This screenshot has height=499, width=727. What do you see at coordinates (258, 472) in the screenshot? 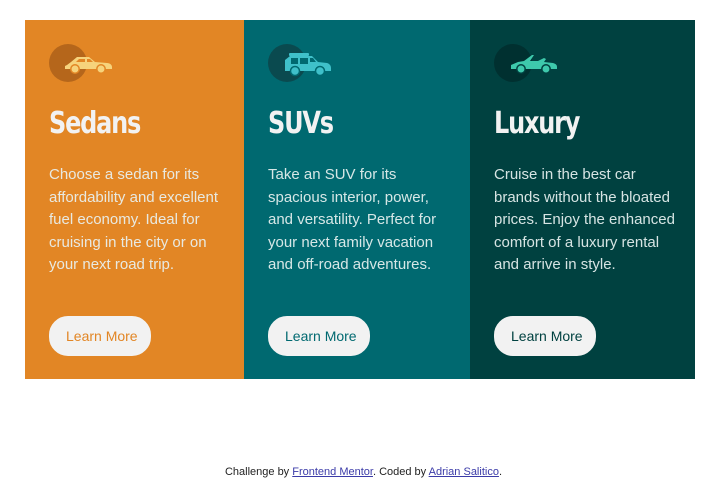
I see `footer-prefix: Challenge by` at bounding box center [258, 472].